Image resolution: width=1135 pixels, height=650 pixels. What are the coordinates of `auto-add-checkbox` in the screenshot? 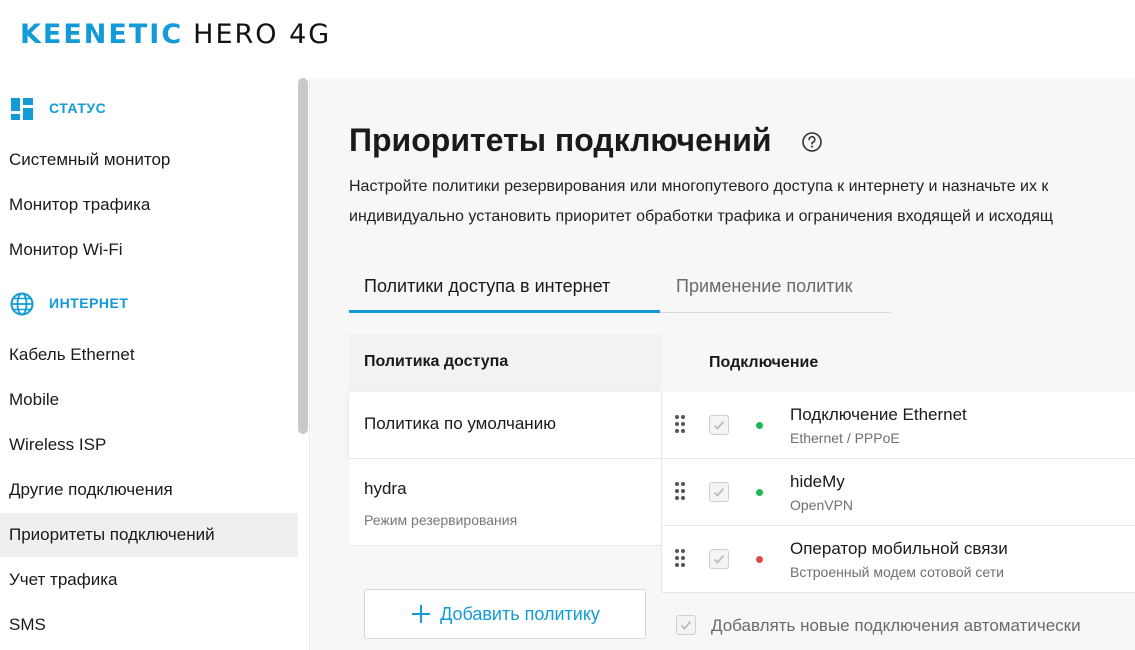 It's located at (686, 625).